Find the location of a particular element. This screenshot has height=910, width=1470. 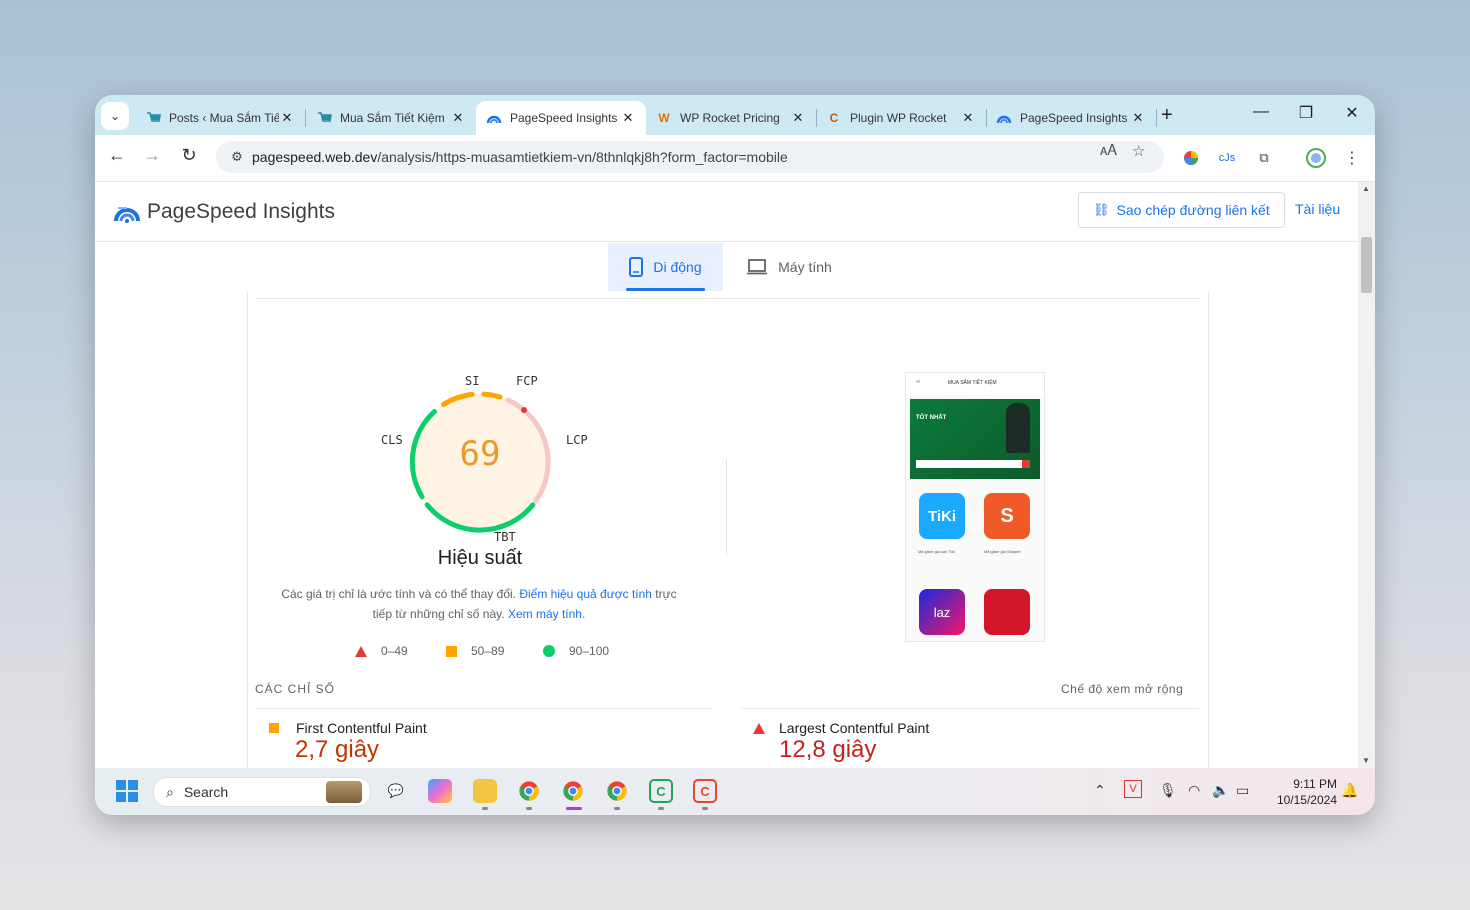

average-square-icon is located at coordinates (274, 728).